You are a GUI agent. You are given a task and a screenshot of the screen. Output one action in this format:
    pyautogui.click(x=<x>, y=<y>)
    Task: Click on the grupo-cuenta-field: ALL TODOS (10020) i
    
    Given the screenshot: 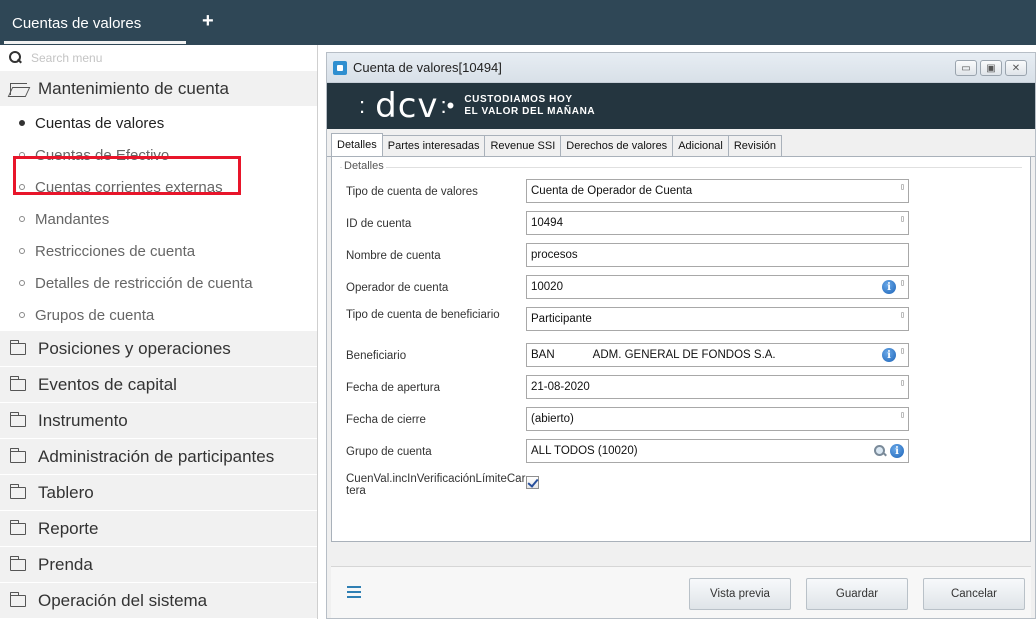 What is the action you would take?
    pyautogui.click(x=717, y=451)
    